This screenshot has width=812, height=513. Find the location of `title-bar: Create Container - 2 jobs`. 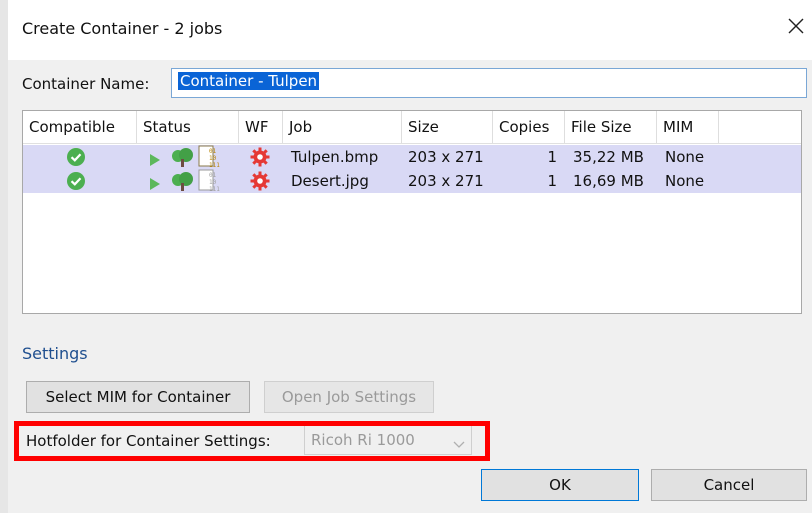

title-bar: Create Container - 2 jobs is located at coordinates (410, 30).